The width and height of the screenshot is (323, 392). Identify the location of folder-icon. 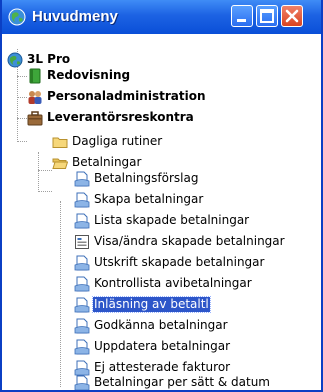
(60, 142).